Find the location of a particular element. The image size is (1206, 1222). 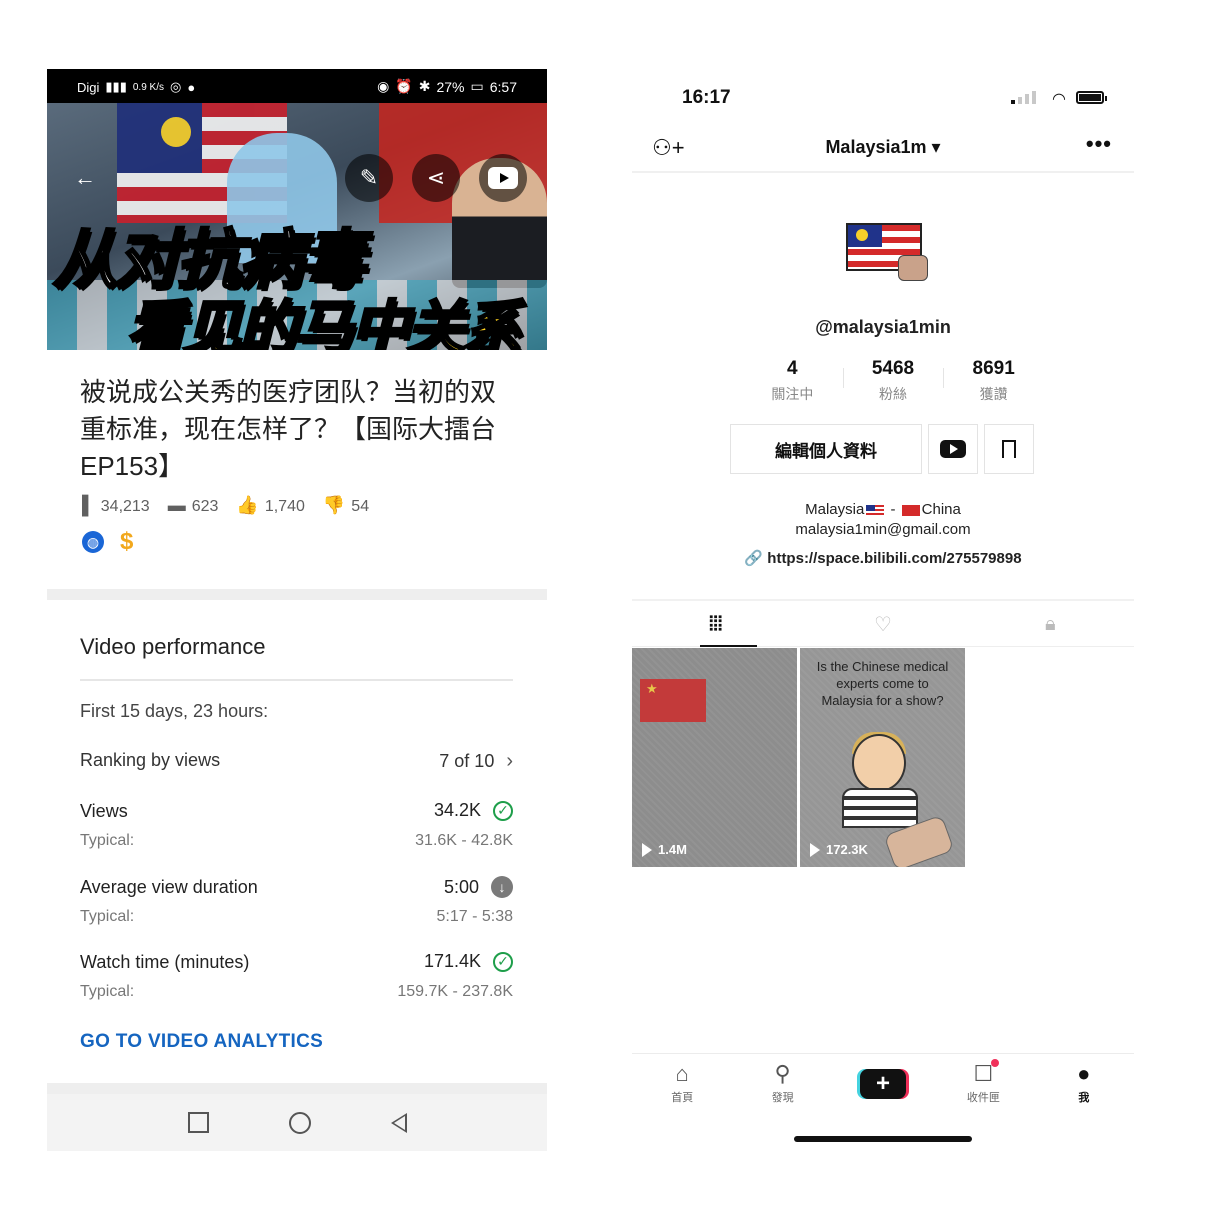

following-count: 4 is located at coordinates (792, 368).